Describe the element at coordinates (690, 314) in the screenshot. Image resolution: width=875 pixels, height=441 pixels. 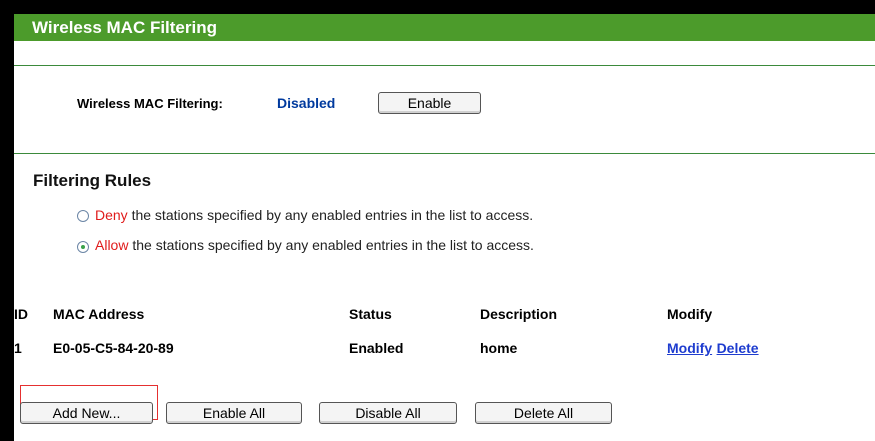
I see `column-header-modify: Modify` at that location.